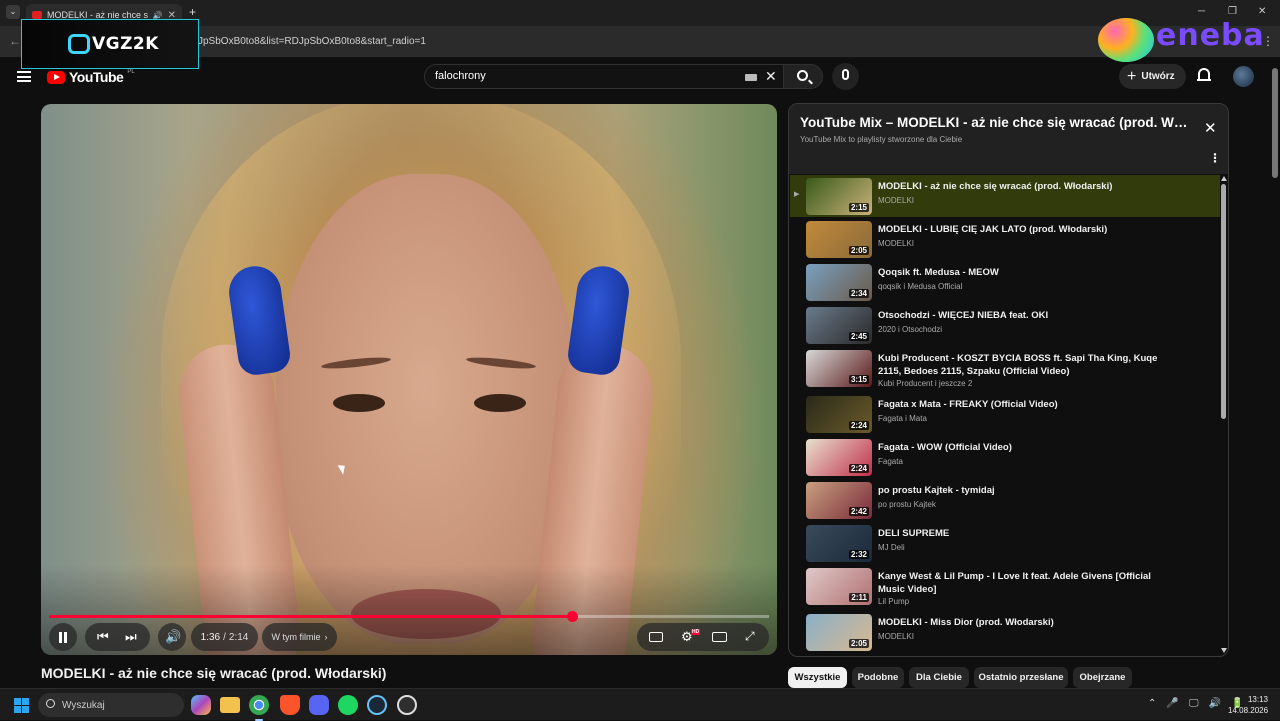  I want to click on volume-button: 🔊, so click(172, 637).